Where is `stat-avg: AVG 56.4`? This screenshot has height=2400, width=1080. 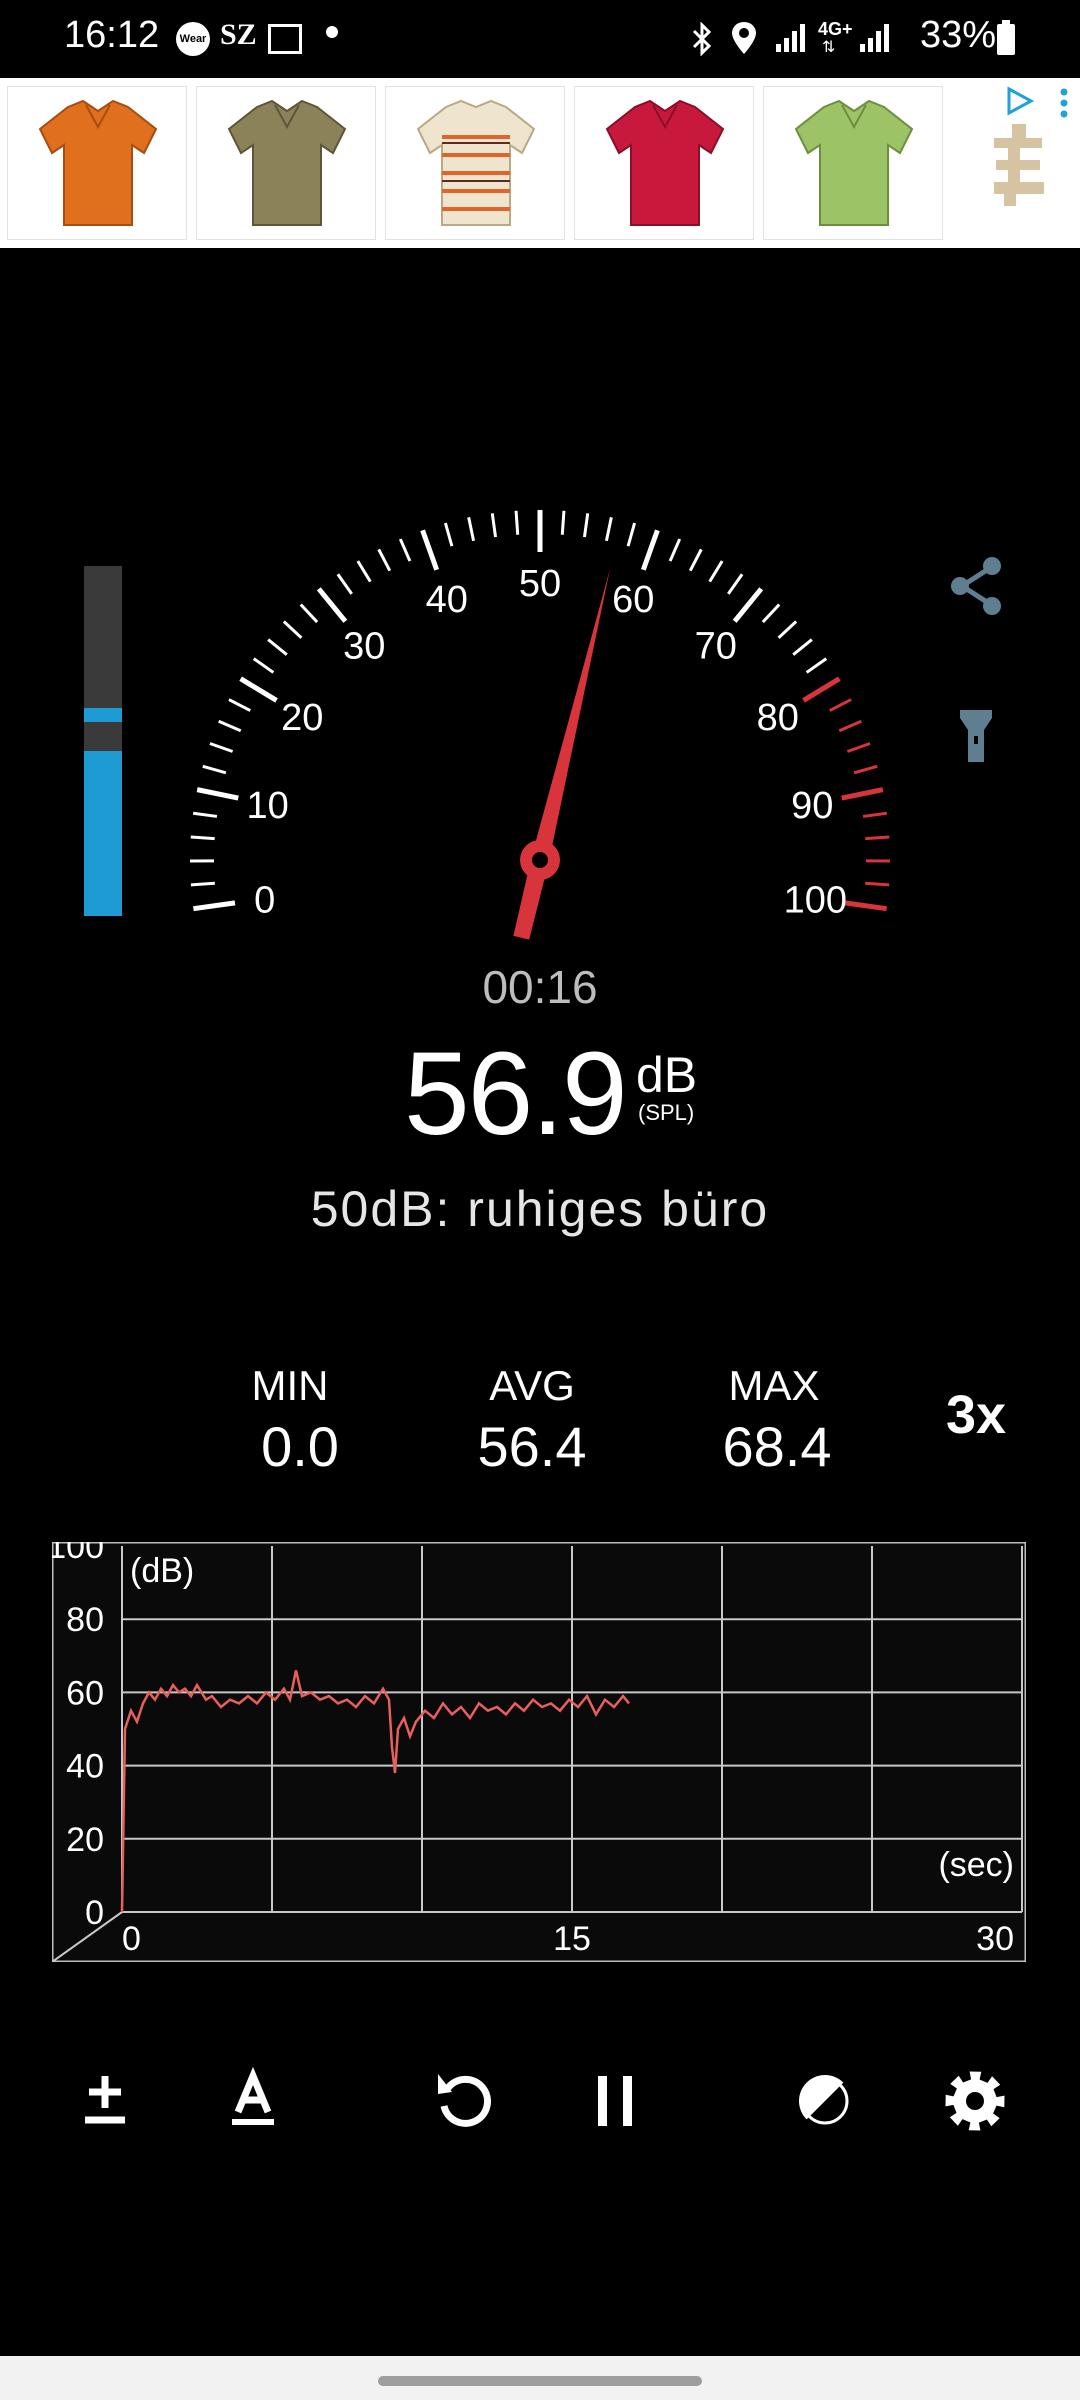 stat-avg: AVG 56.4 is located at coordinates (532, 1420).